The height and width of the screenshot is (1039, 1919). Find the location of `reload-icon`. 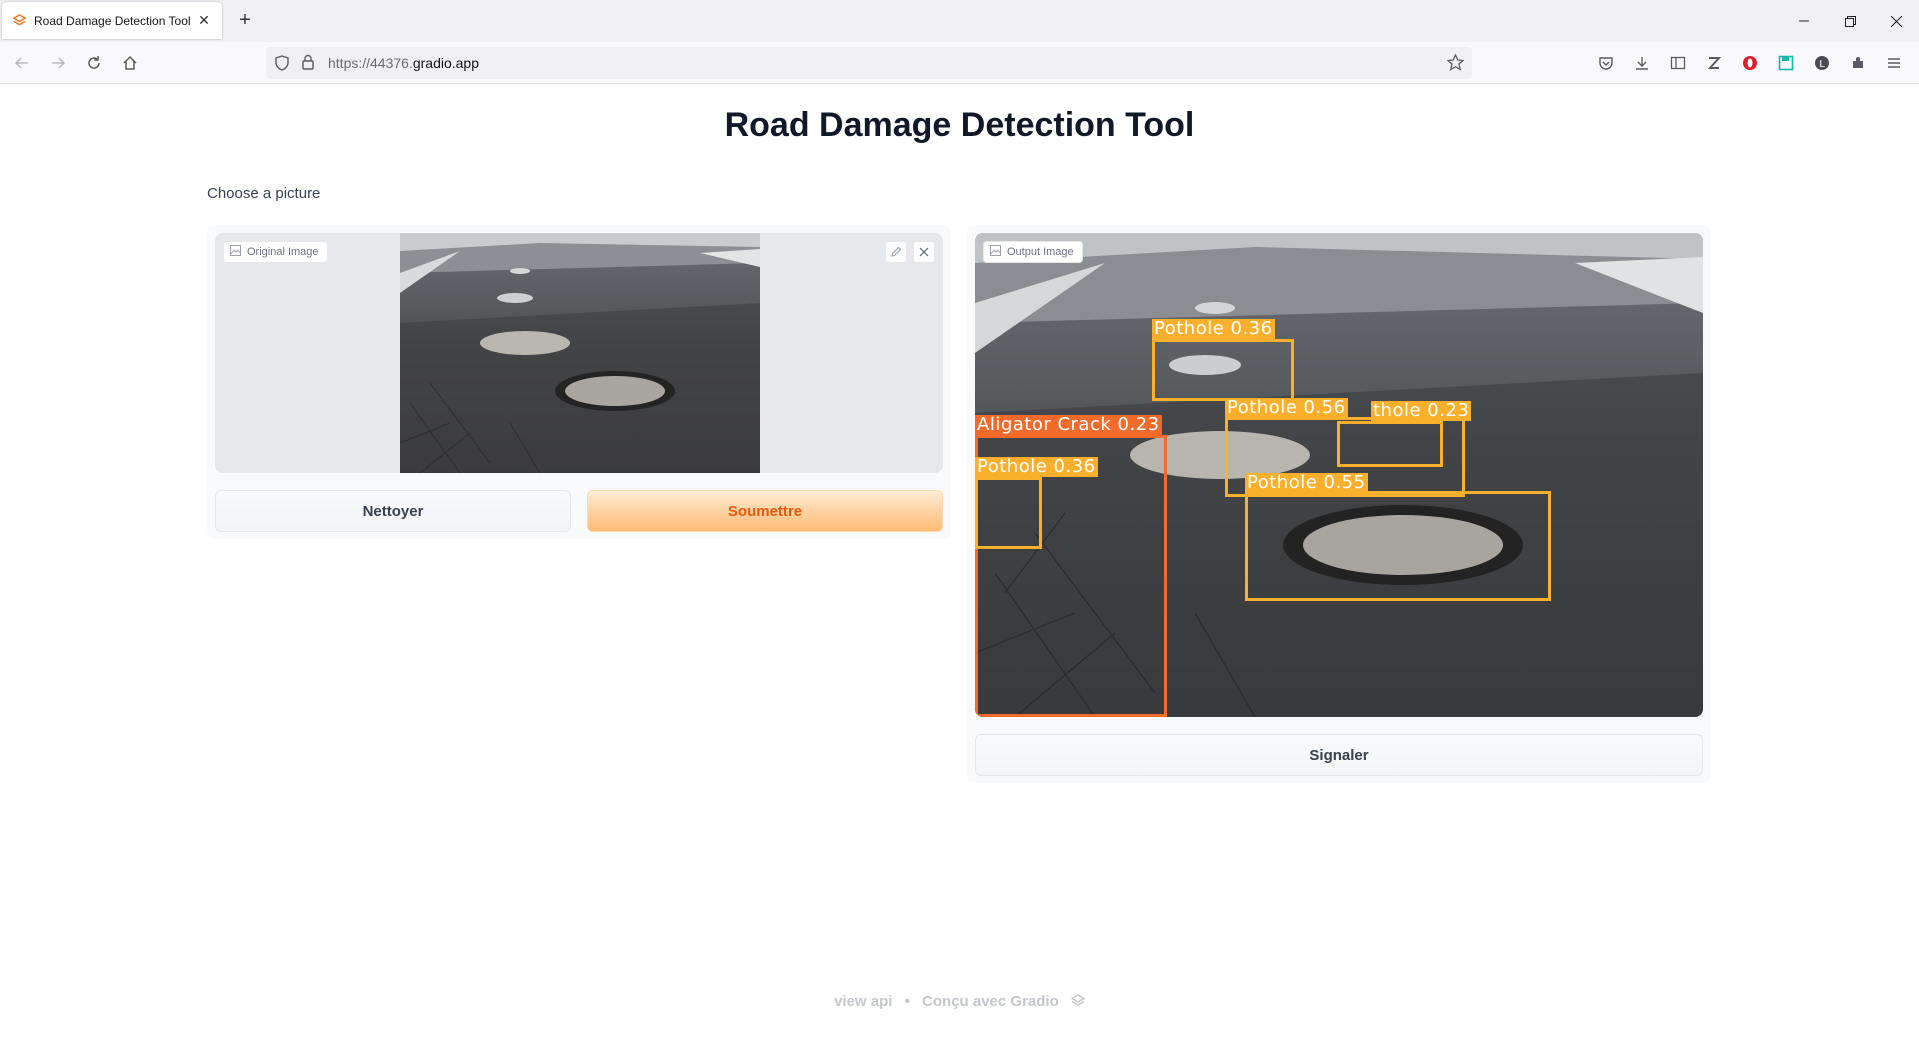

reload-icon is located at coordinates (94, 63).